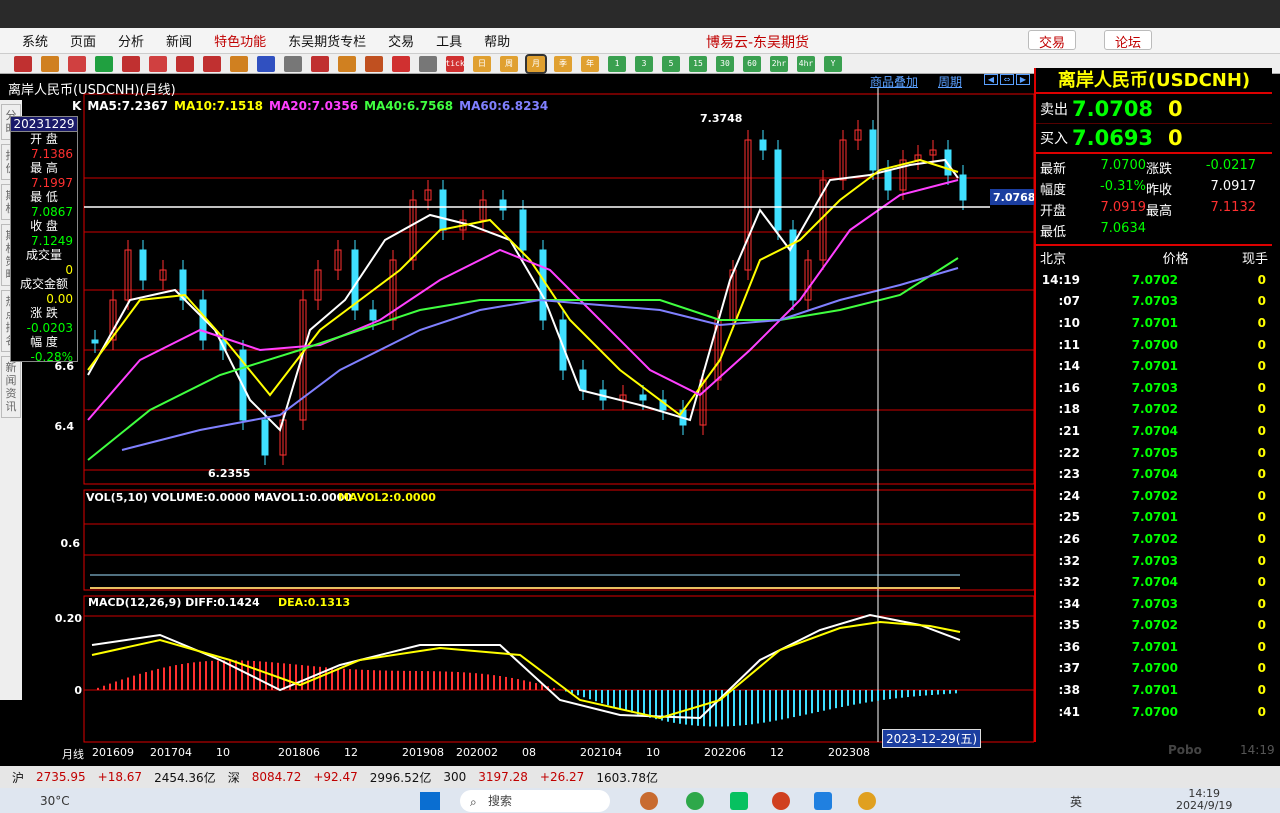 This screenshot has height=813, width=1280. What do you see at coordinates (1053, 169) in the screenshot?
I see `quote-stat-l1: 最新` at bounding box center [1053, 169].